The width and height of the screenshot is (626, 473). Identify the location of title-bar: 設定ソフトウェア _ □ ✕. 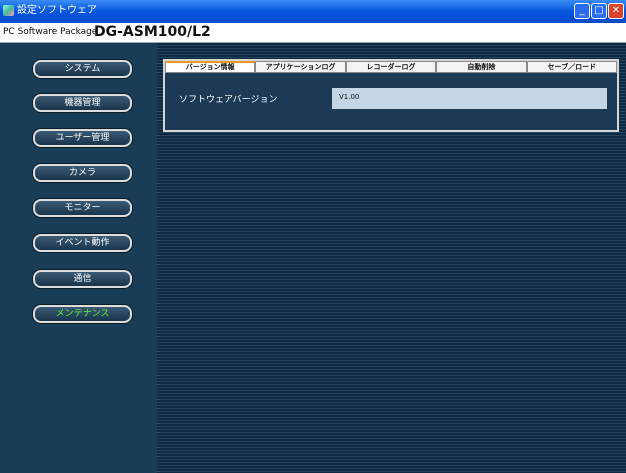
(313, 11).